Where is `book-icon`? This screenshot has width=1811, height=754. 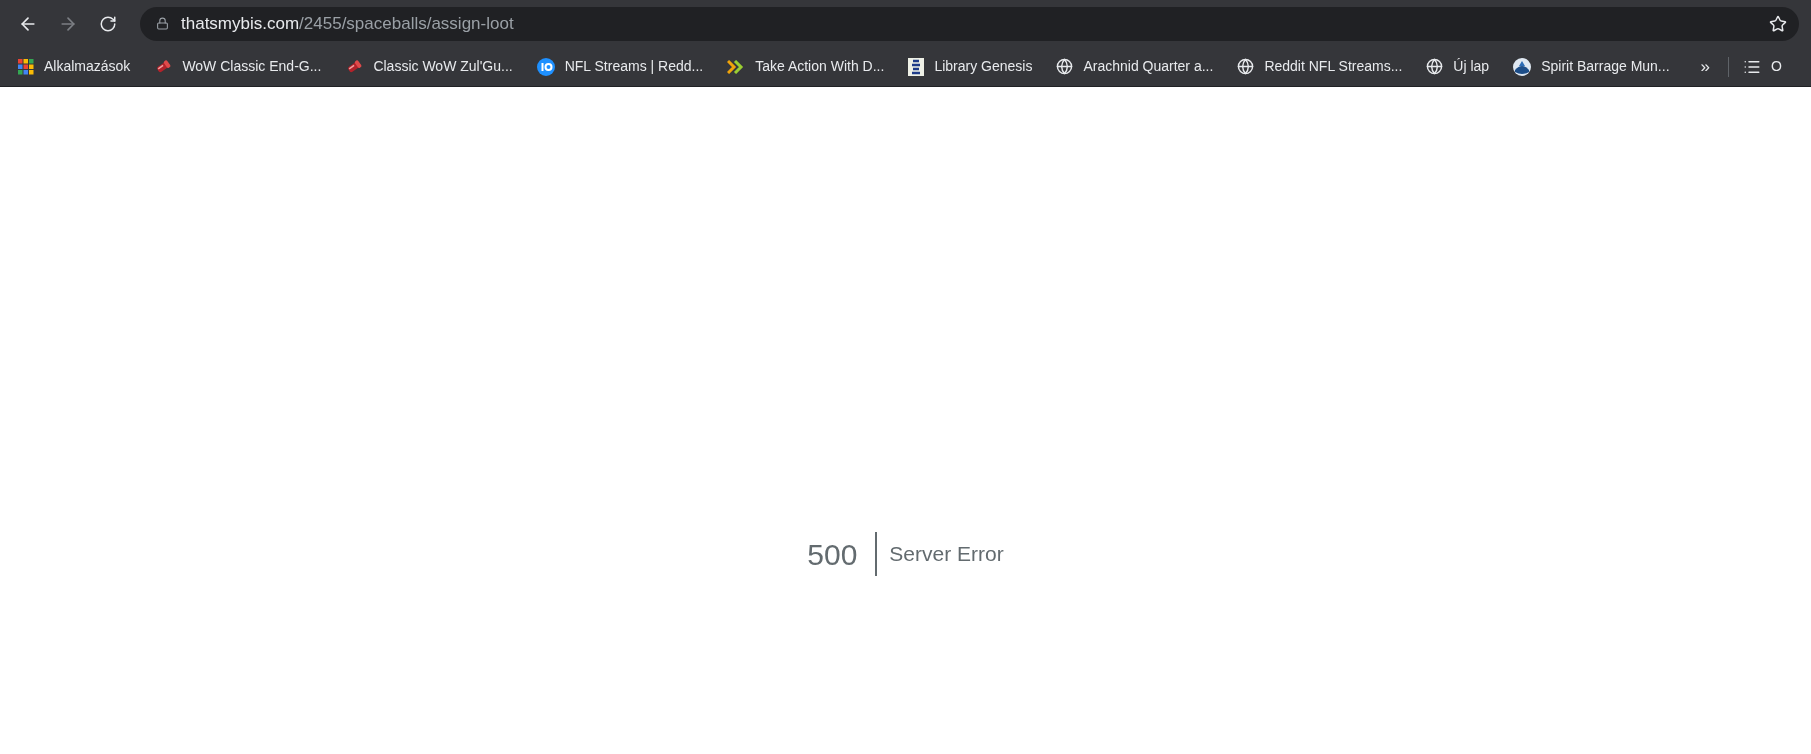
book-icon is located at coordinates (916, 66).